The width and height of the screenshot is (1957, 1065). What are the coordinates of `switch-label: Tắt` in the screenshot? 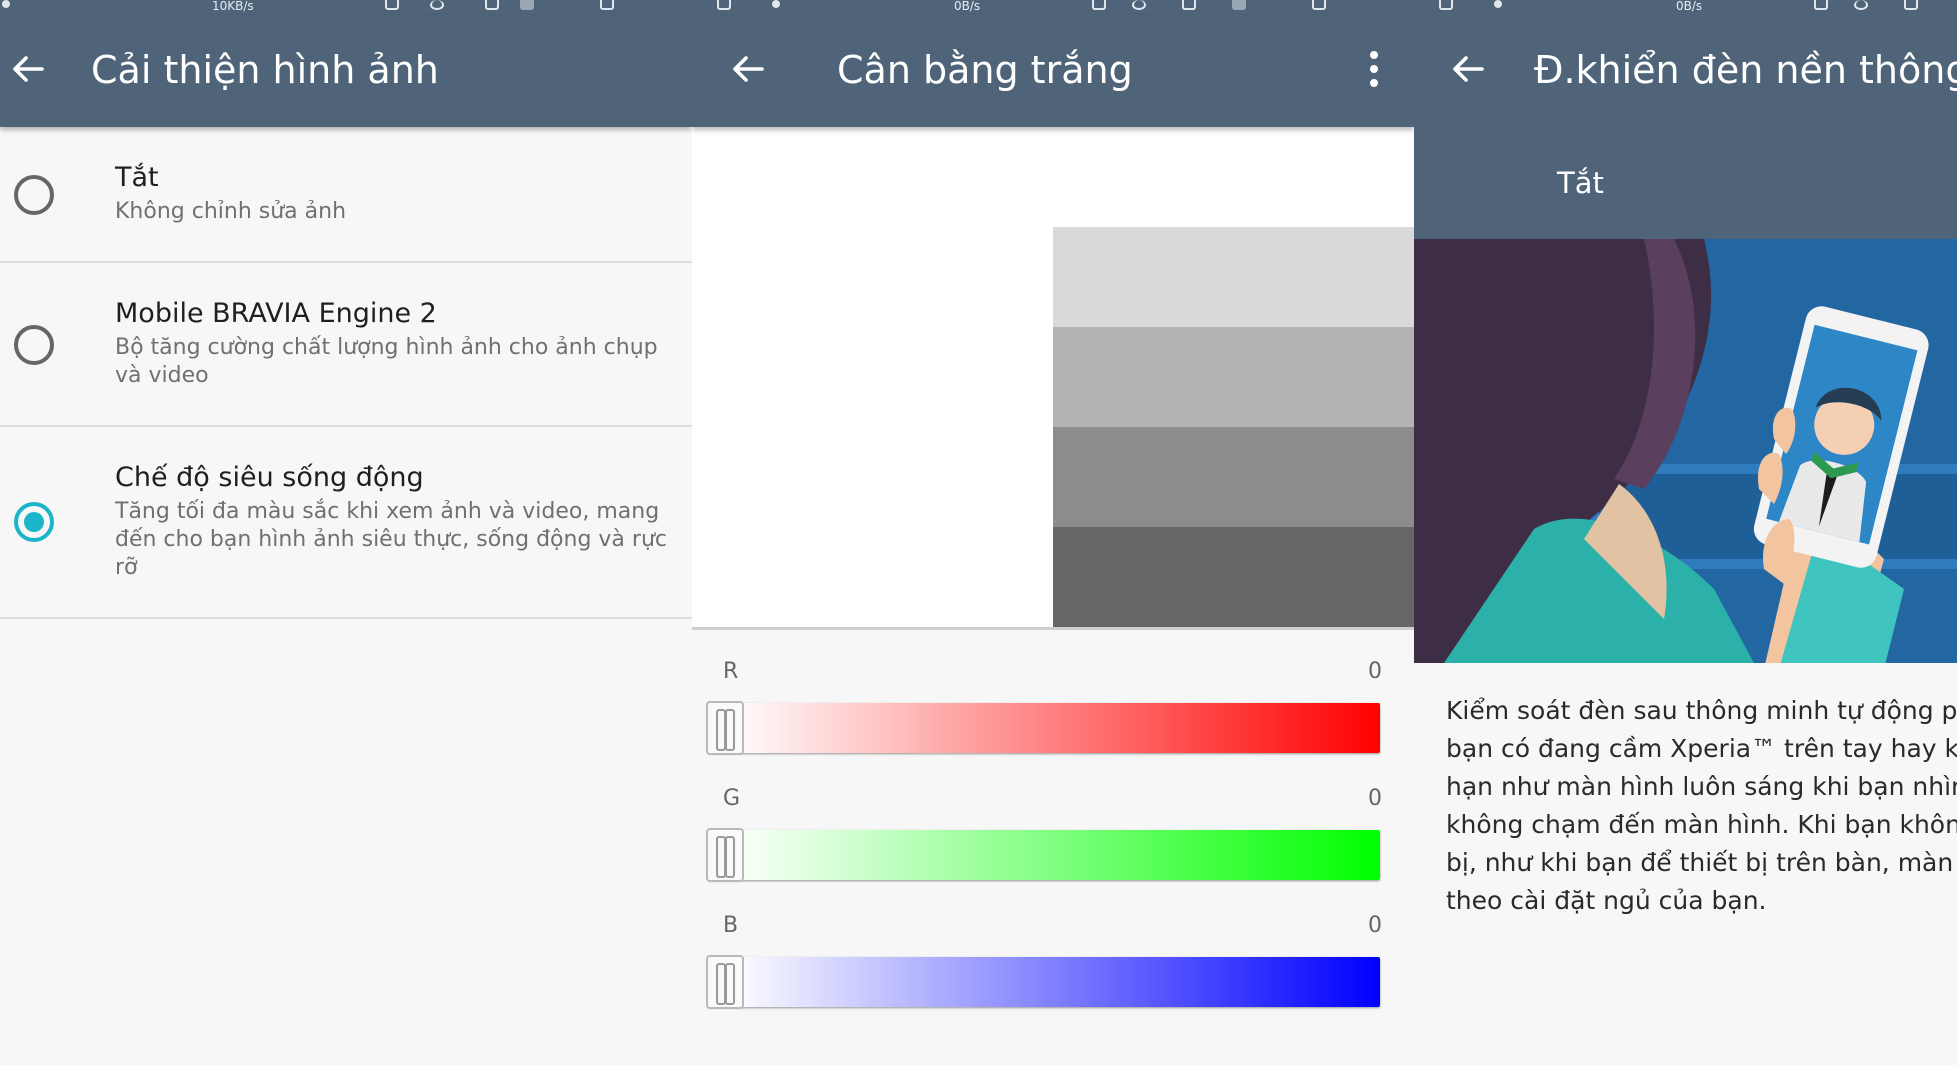 It's located at (1580, 183).